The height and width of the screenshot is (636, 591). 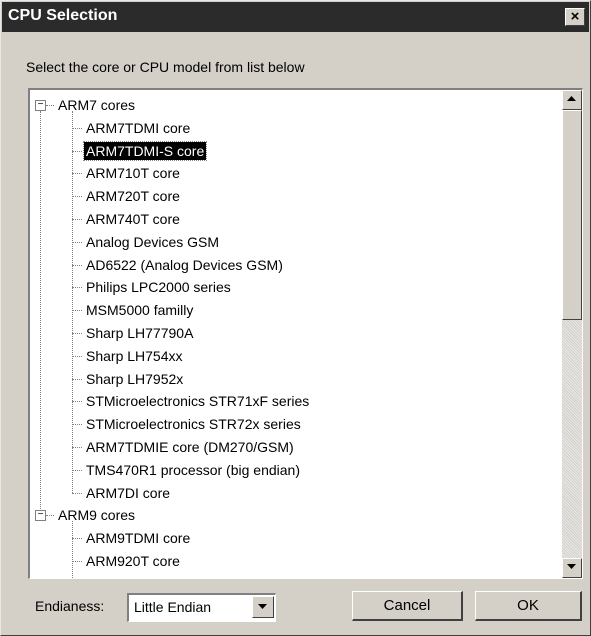 What do you see at coordinates (407, 606) in the screenshot?
I see `cancel-button: Cancel` at bounding box center [407, 606].